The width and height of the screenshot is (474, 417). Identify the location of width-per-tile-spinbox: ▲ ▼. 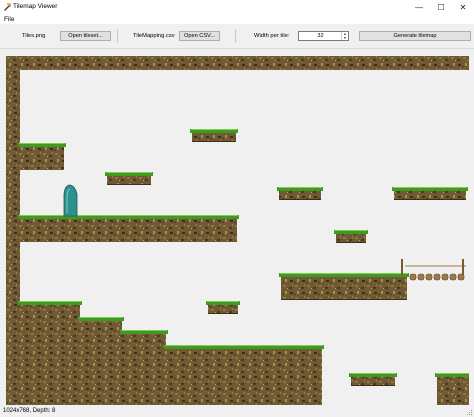
(323, 36).